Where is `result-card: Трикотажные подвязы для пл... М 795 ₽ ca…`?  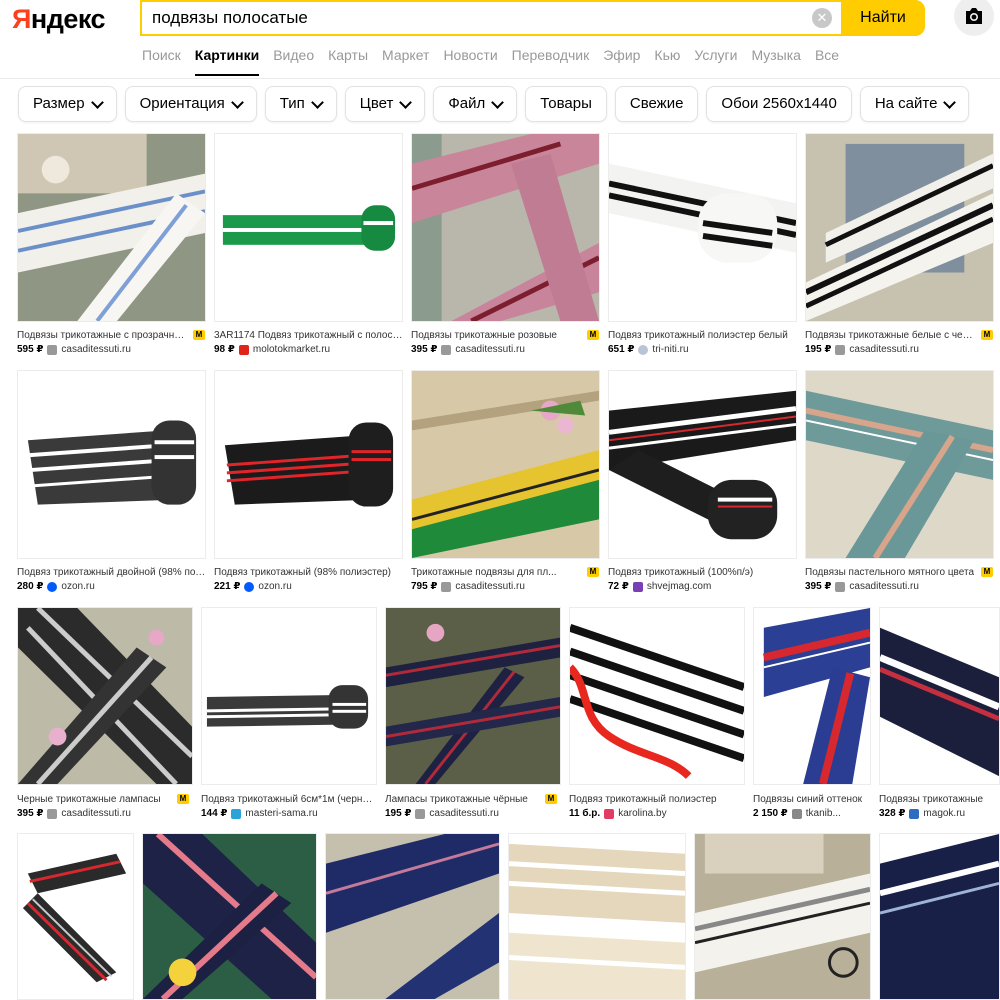 result-card: Трикотажные подвязы для пл... М 795 ₽ ca… is located at coordinates (505, 482).